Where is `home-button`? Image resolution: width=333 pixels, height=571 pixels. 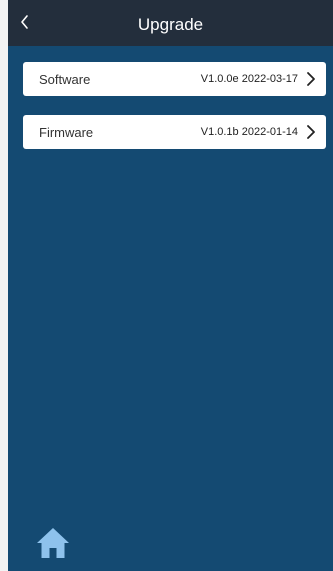
home-button is located at coordinates (53, 543).